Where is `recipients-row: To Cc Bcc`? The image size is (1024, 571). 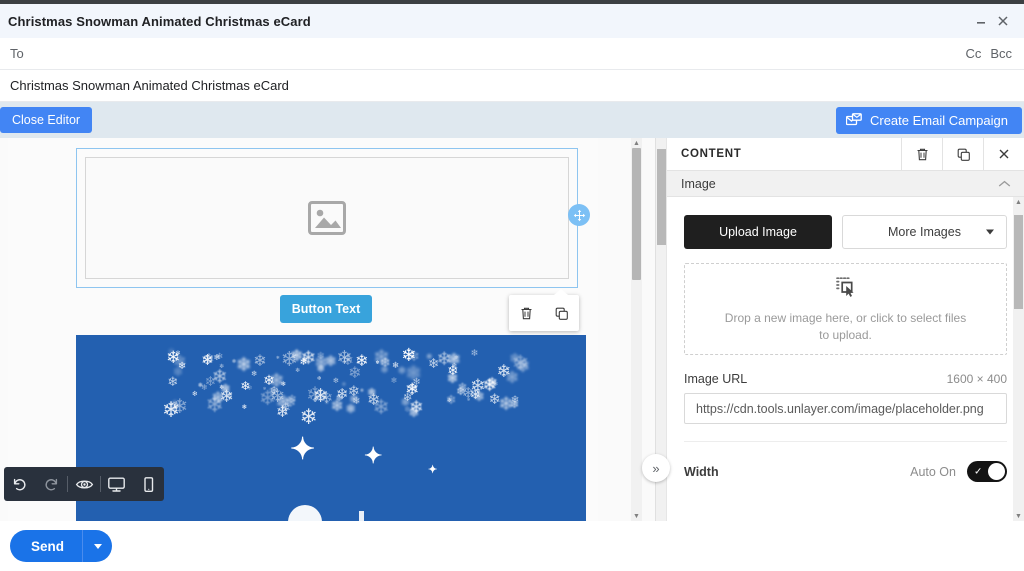
recipients-row: To Cc Bcc is located at coordinates (512, 54).